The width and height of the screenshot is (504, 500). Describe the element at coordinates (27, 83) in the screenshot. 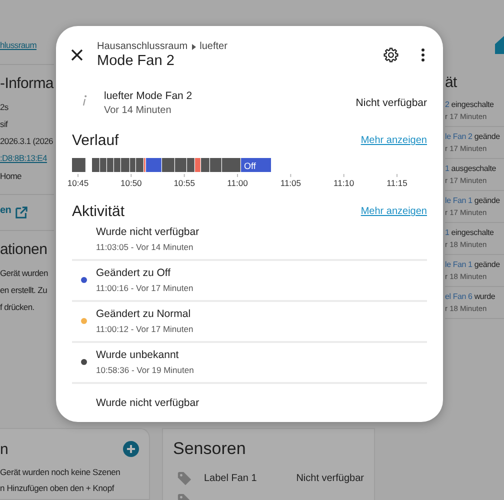

I see `section-heading: -Informa` at that location.